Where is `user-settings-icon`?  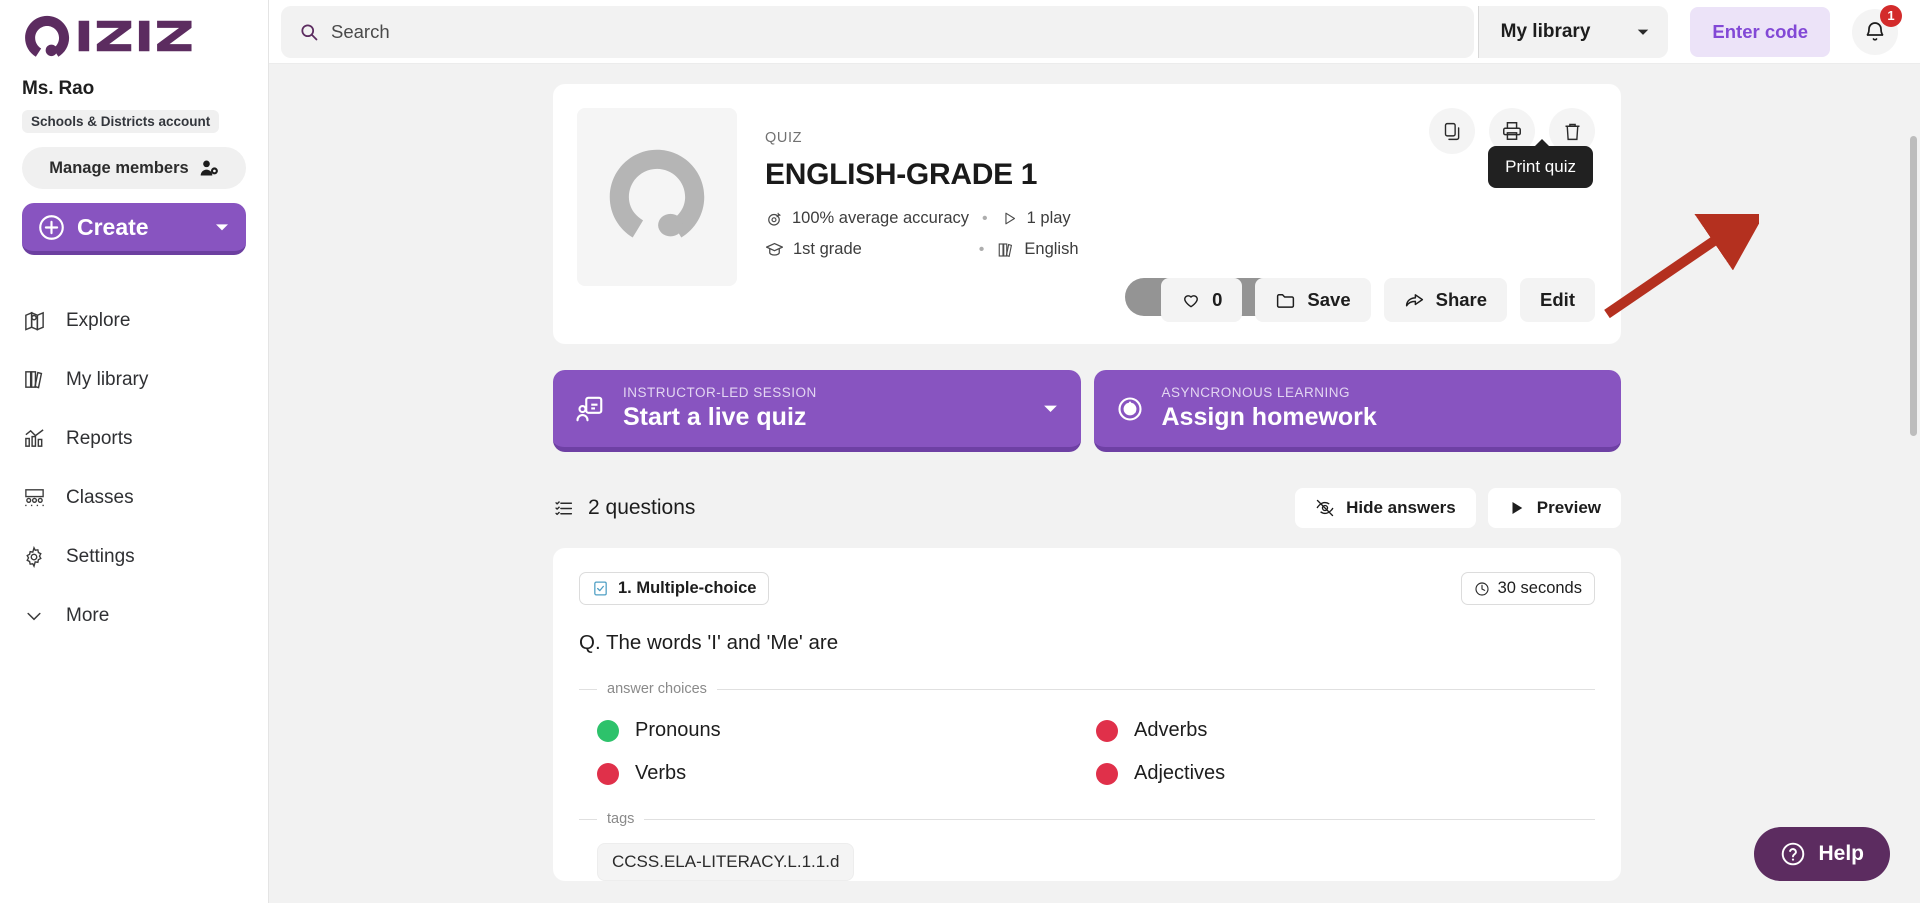
user-settings-icon is located at coordinates (209, 168).